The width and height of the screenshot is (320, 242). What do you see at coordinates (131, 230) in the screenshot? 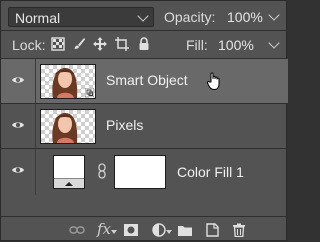
I see `mask-icon` at bounding box center [131, 230].